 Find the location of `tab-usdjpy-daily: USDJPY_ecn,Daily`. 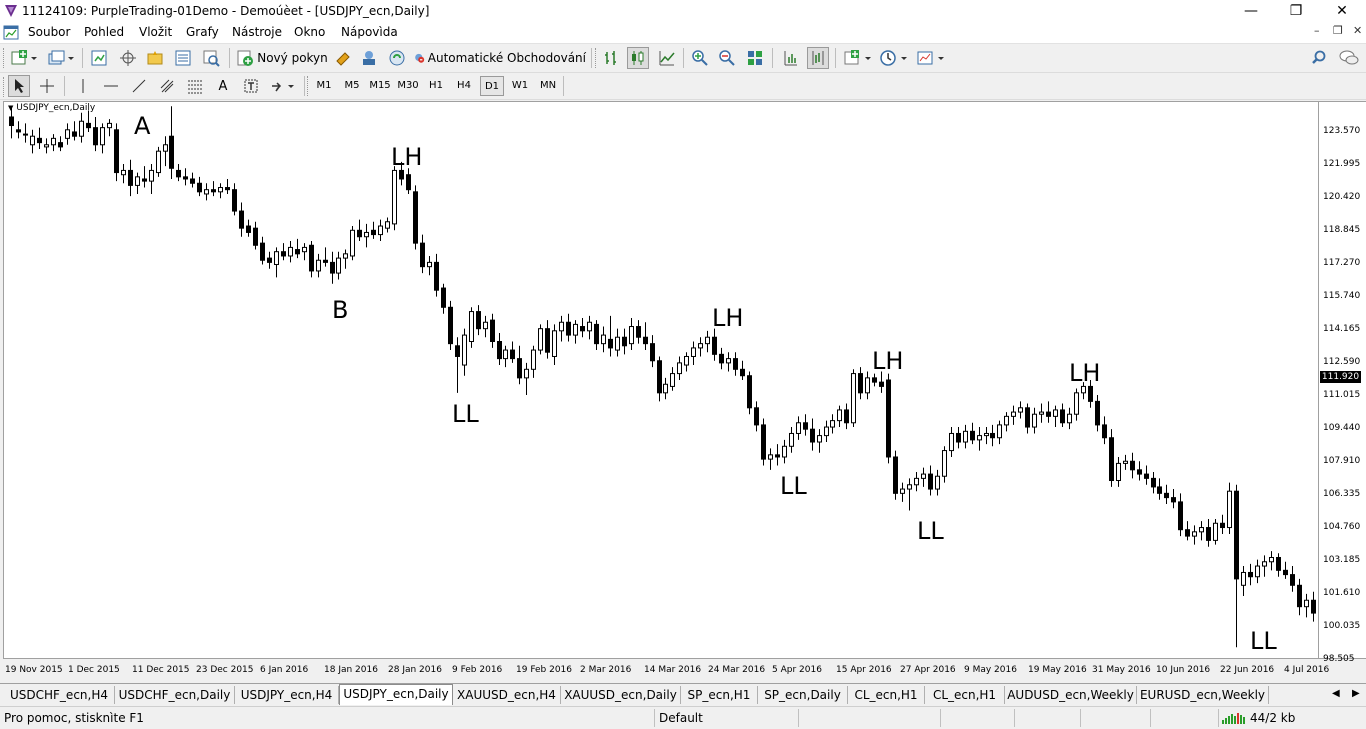

tab-usdjpy-daily: USDJPY_ecn,Daily is located at coordinates (396, 694).